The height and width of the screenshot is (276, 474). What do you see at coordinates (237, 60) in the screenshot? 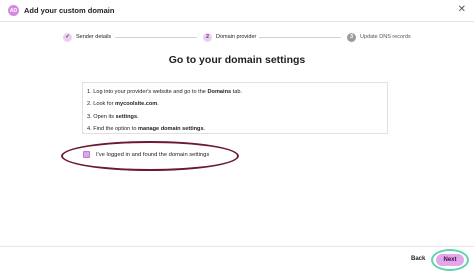
I see `page-title: Go to your domain settings` at bounding box center [237, 60].